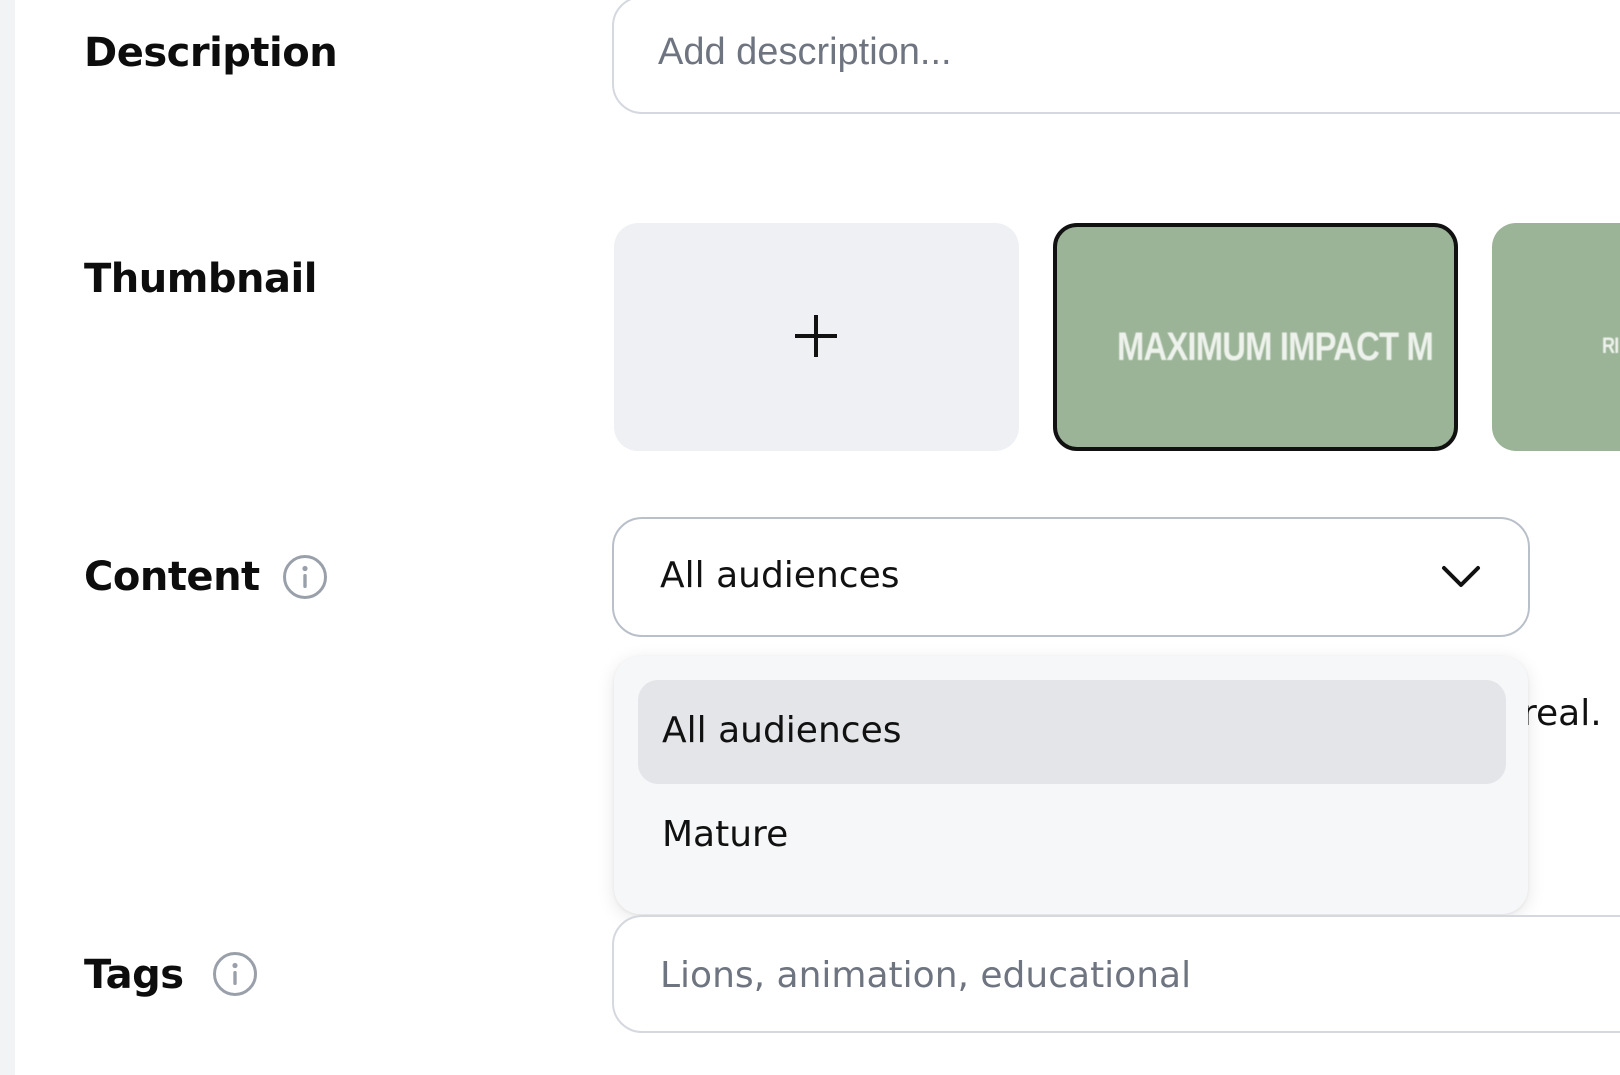 Image resolution: width=1620 pixels, height=1075 pixels. I want to click on thumbnail-label: Thumbnail, so click(200, 279).